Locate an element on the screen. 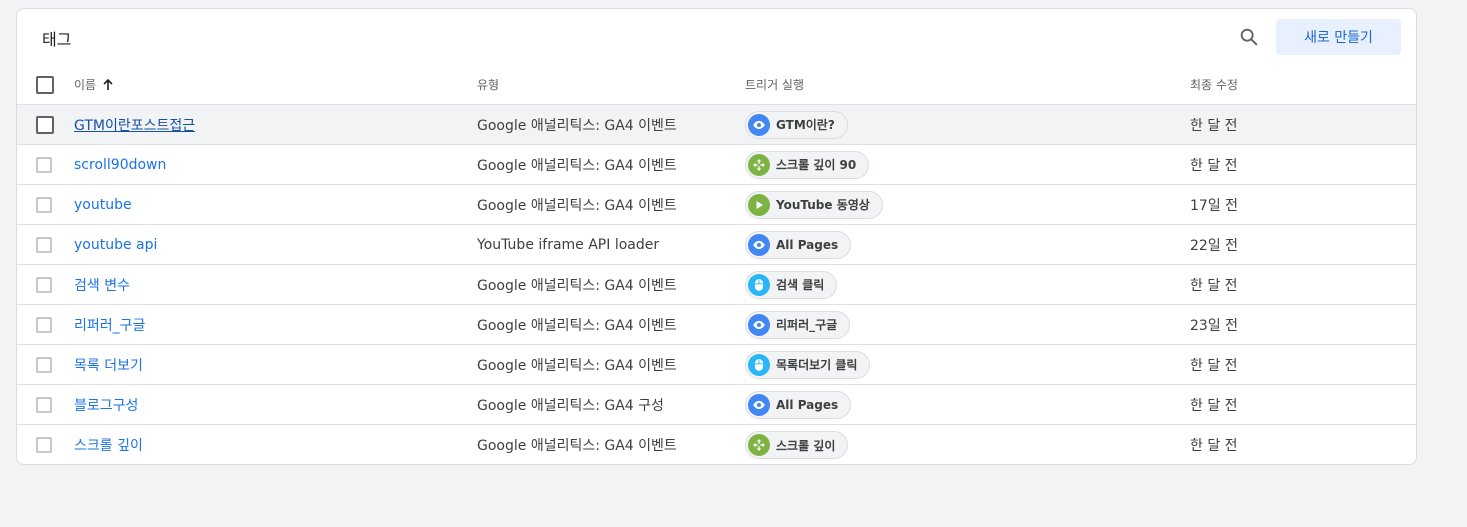 Image resolution: width=1467 pixels, height=527 pixels. tag-name-link: 블로그구성 is located at coordinates (106, 405).